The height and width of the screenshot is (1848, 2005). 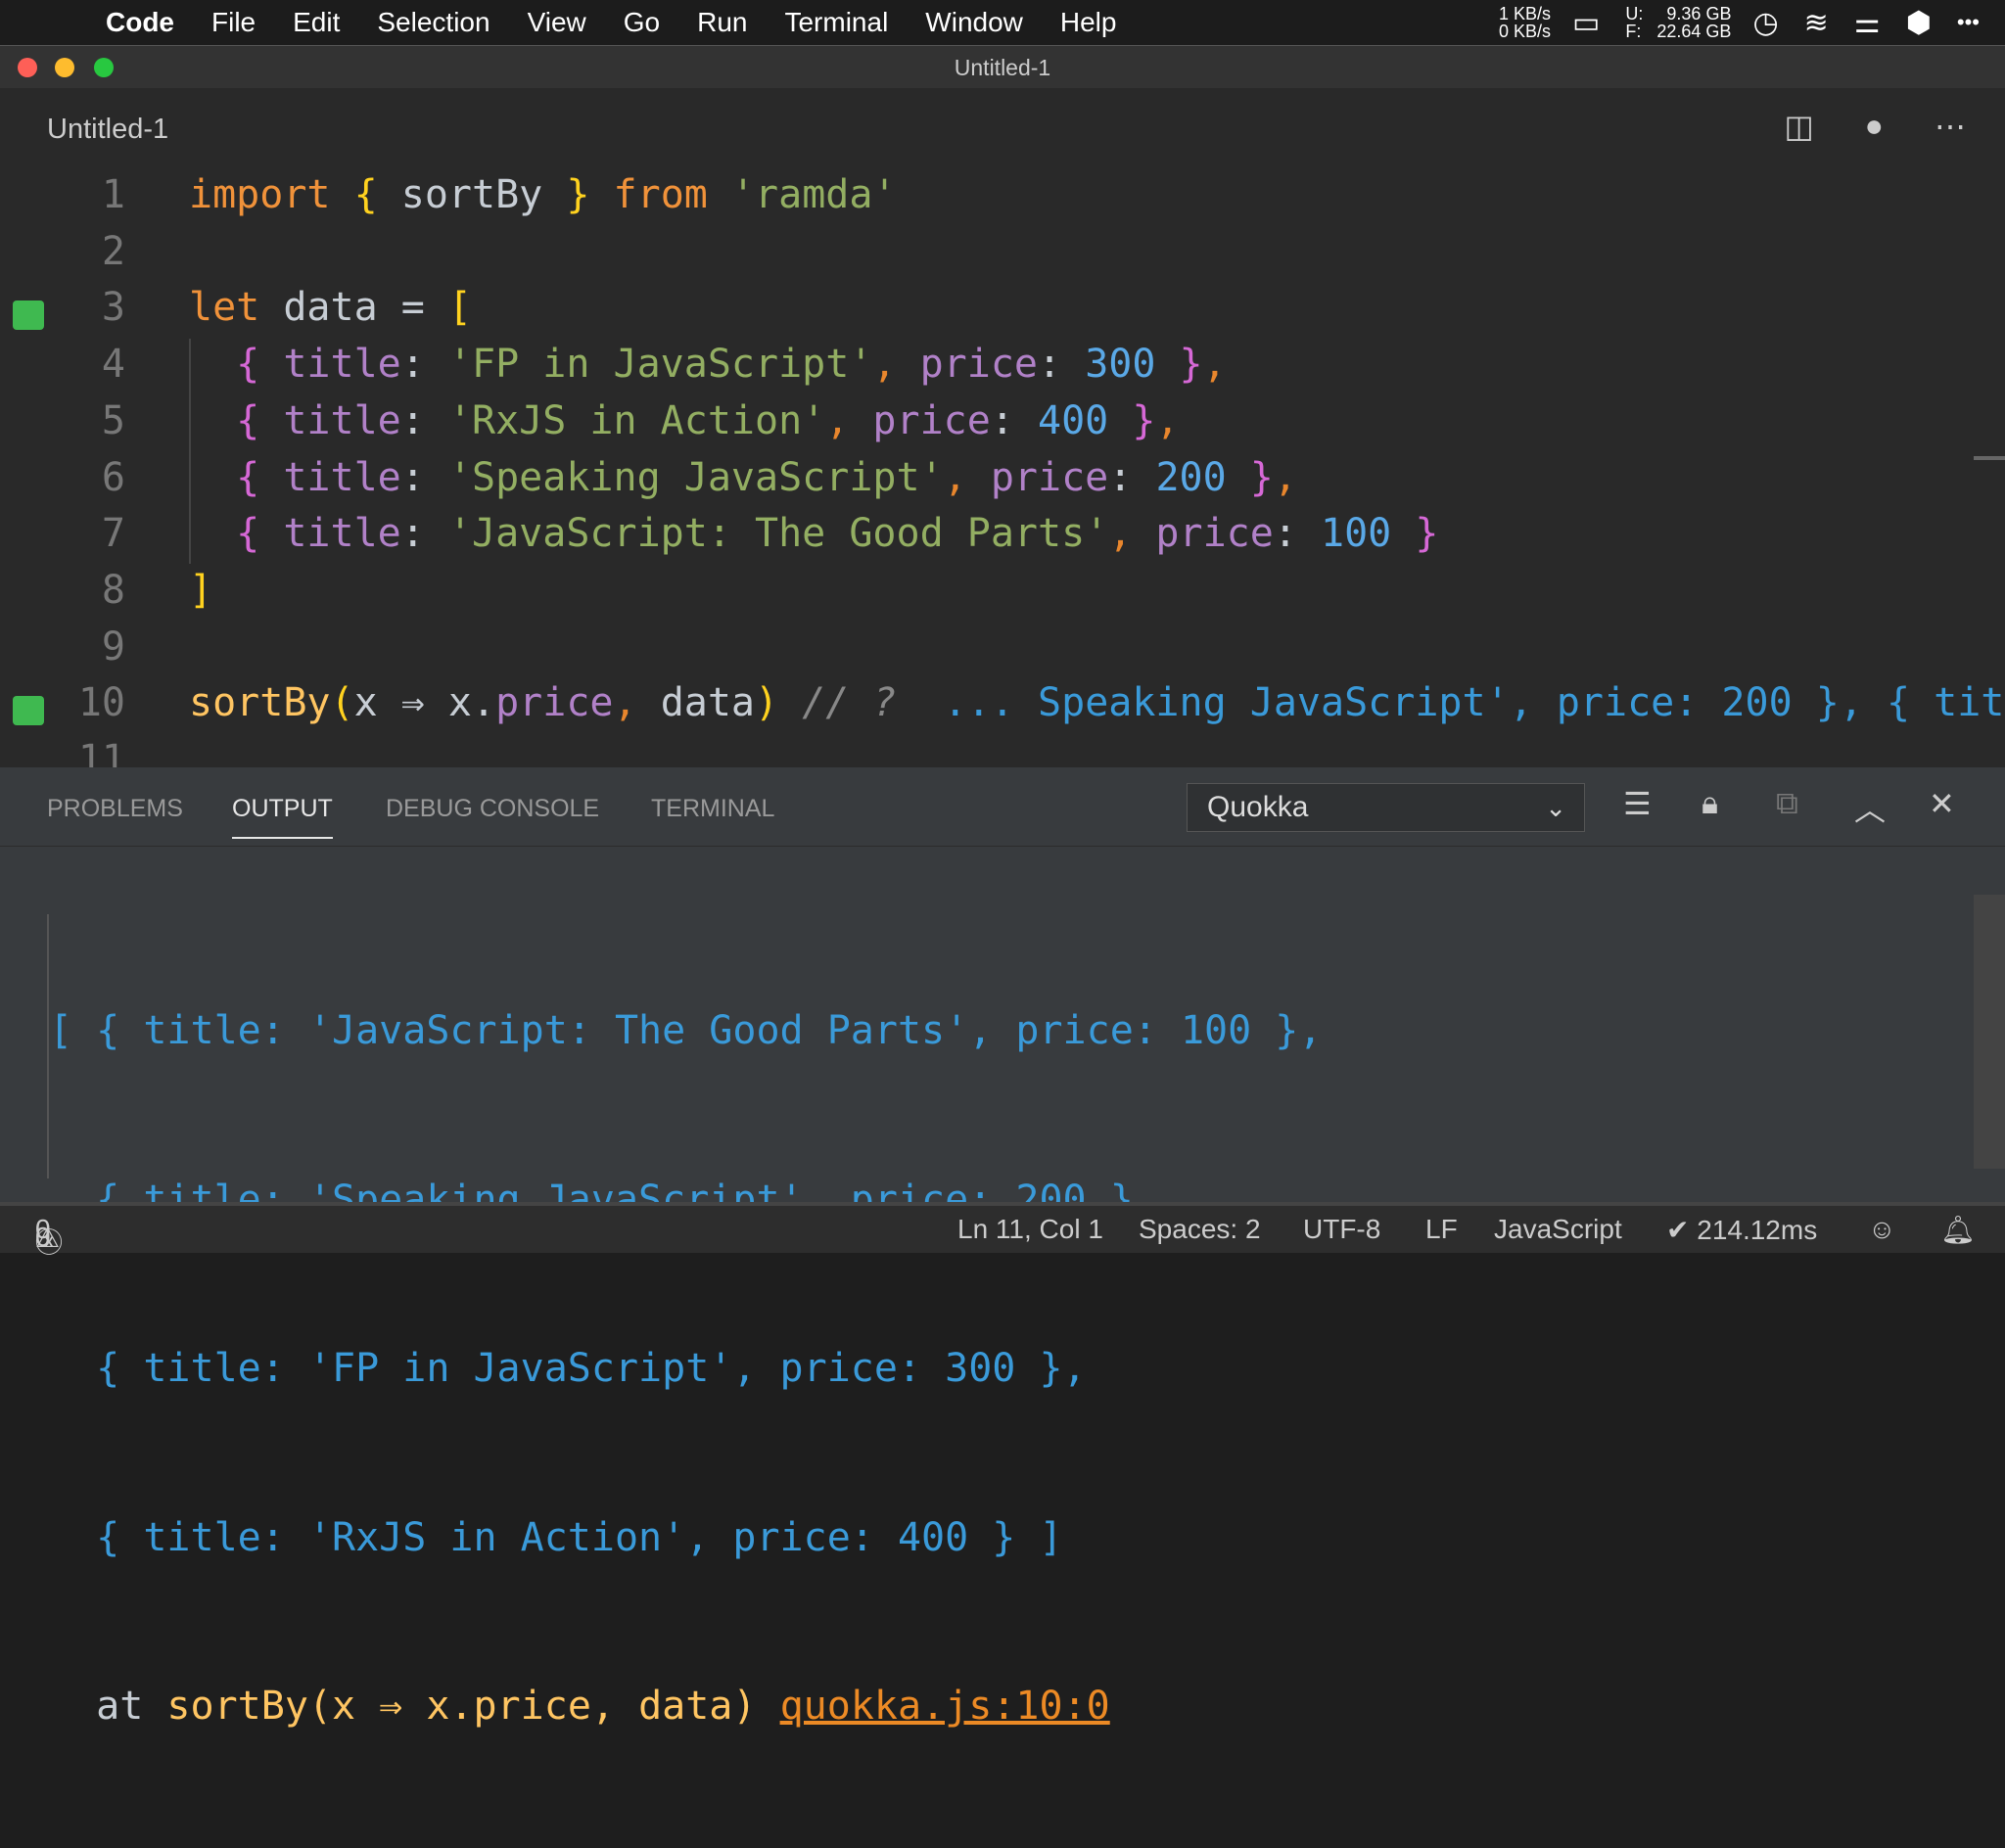 What do you see at coordinates (1386, 807) in the screenshot?
I see `output-channel-select: Quokka ⌄` at bounding box center [1386, 807].